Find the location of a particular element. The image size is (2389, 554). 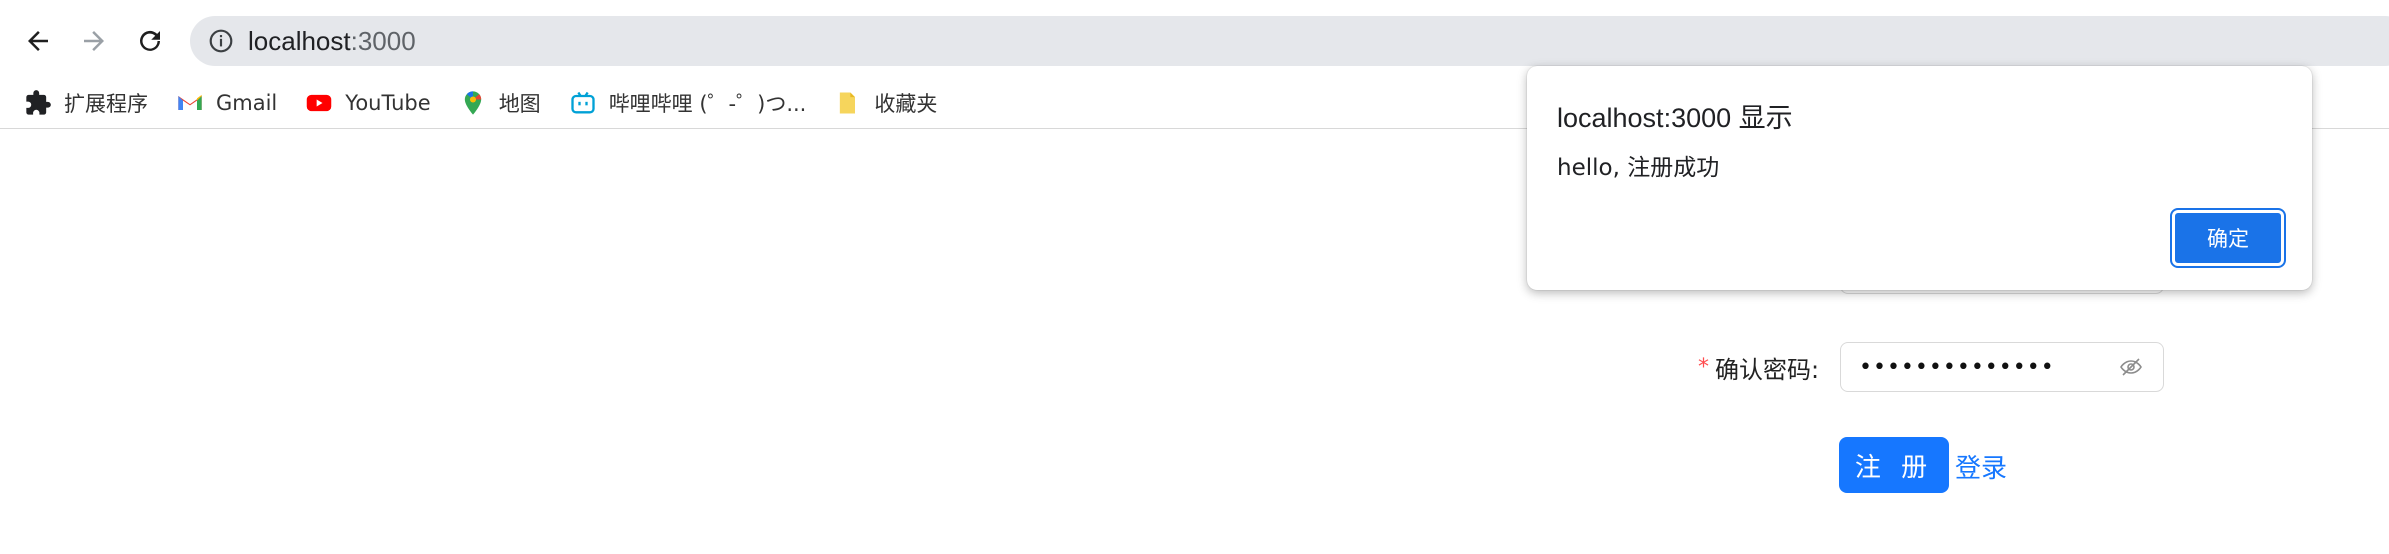

folder-icon is located at coordinates (848, 103).